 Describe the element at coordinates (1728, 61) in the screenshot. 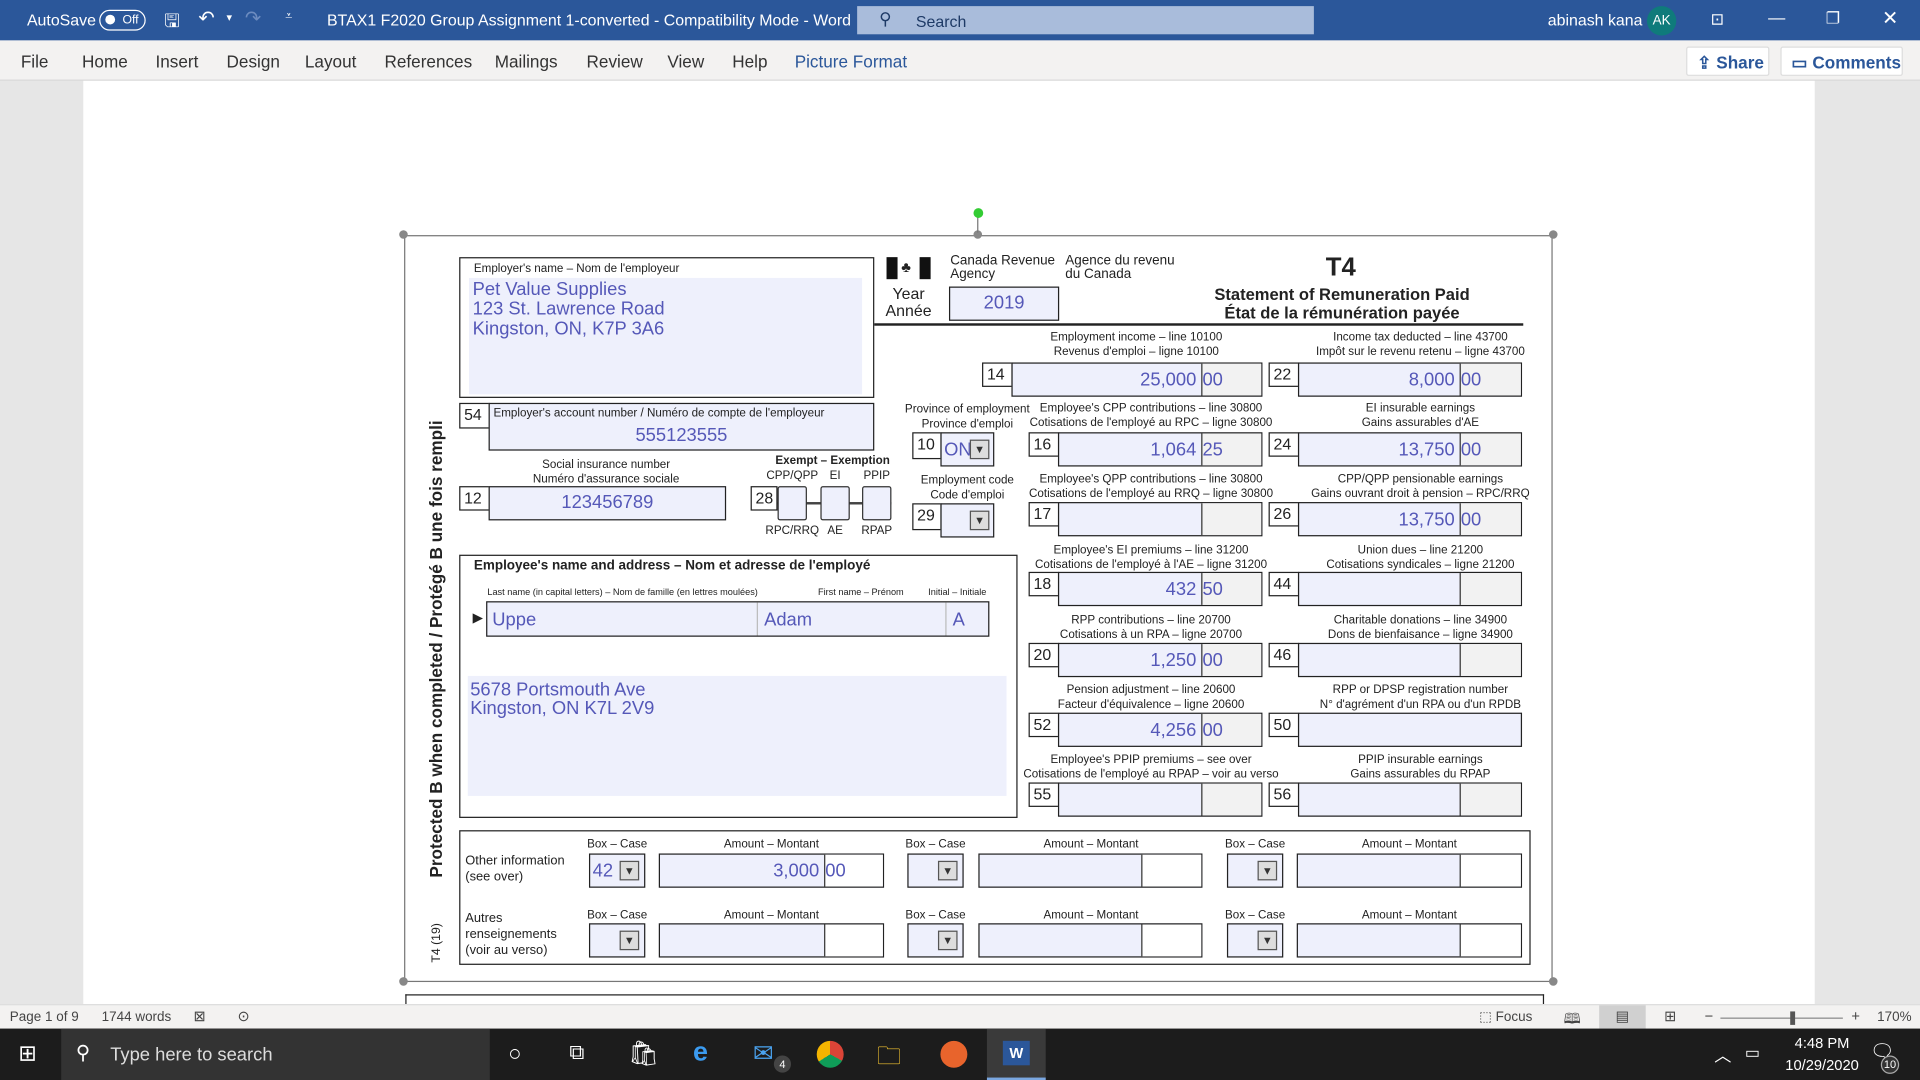

I see `share-button: ⇪ Share` at that location.